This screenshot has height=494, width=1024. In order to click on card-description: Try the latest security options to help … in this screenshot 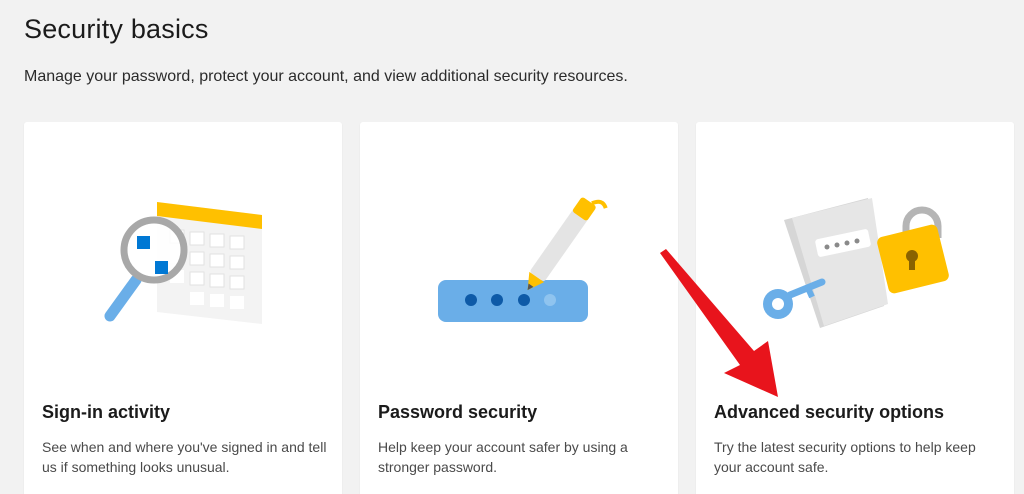, I will do `click(845, 457)`.